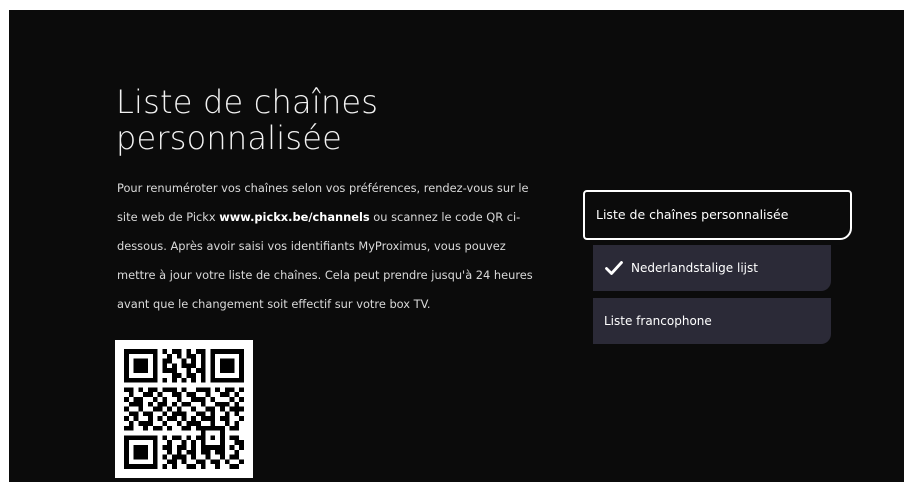  Describe the element at coordinates (692, 214) in the screenshot. I see `channel-list-header-label: Liste de chaînes personnalisée` at that location.